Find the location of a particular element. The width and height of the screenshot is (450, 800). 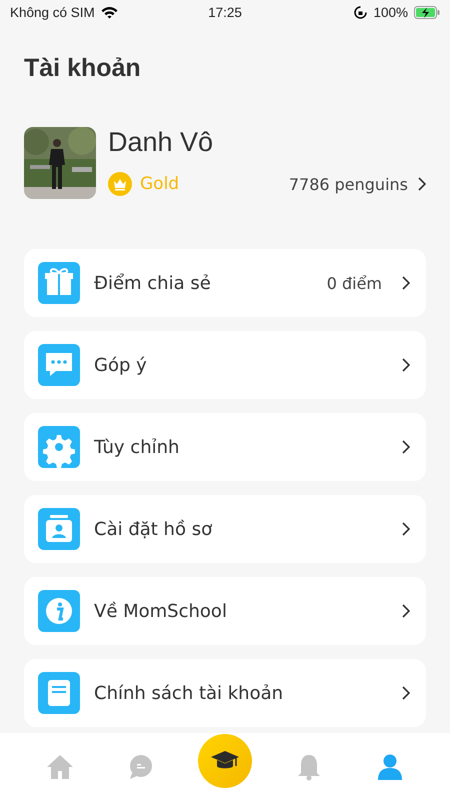

menu-item: Tùy chỉnh is located at coordinates (225, 447).